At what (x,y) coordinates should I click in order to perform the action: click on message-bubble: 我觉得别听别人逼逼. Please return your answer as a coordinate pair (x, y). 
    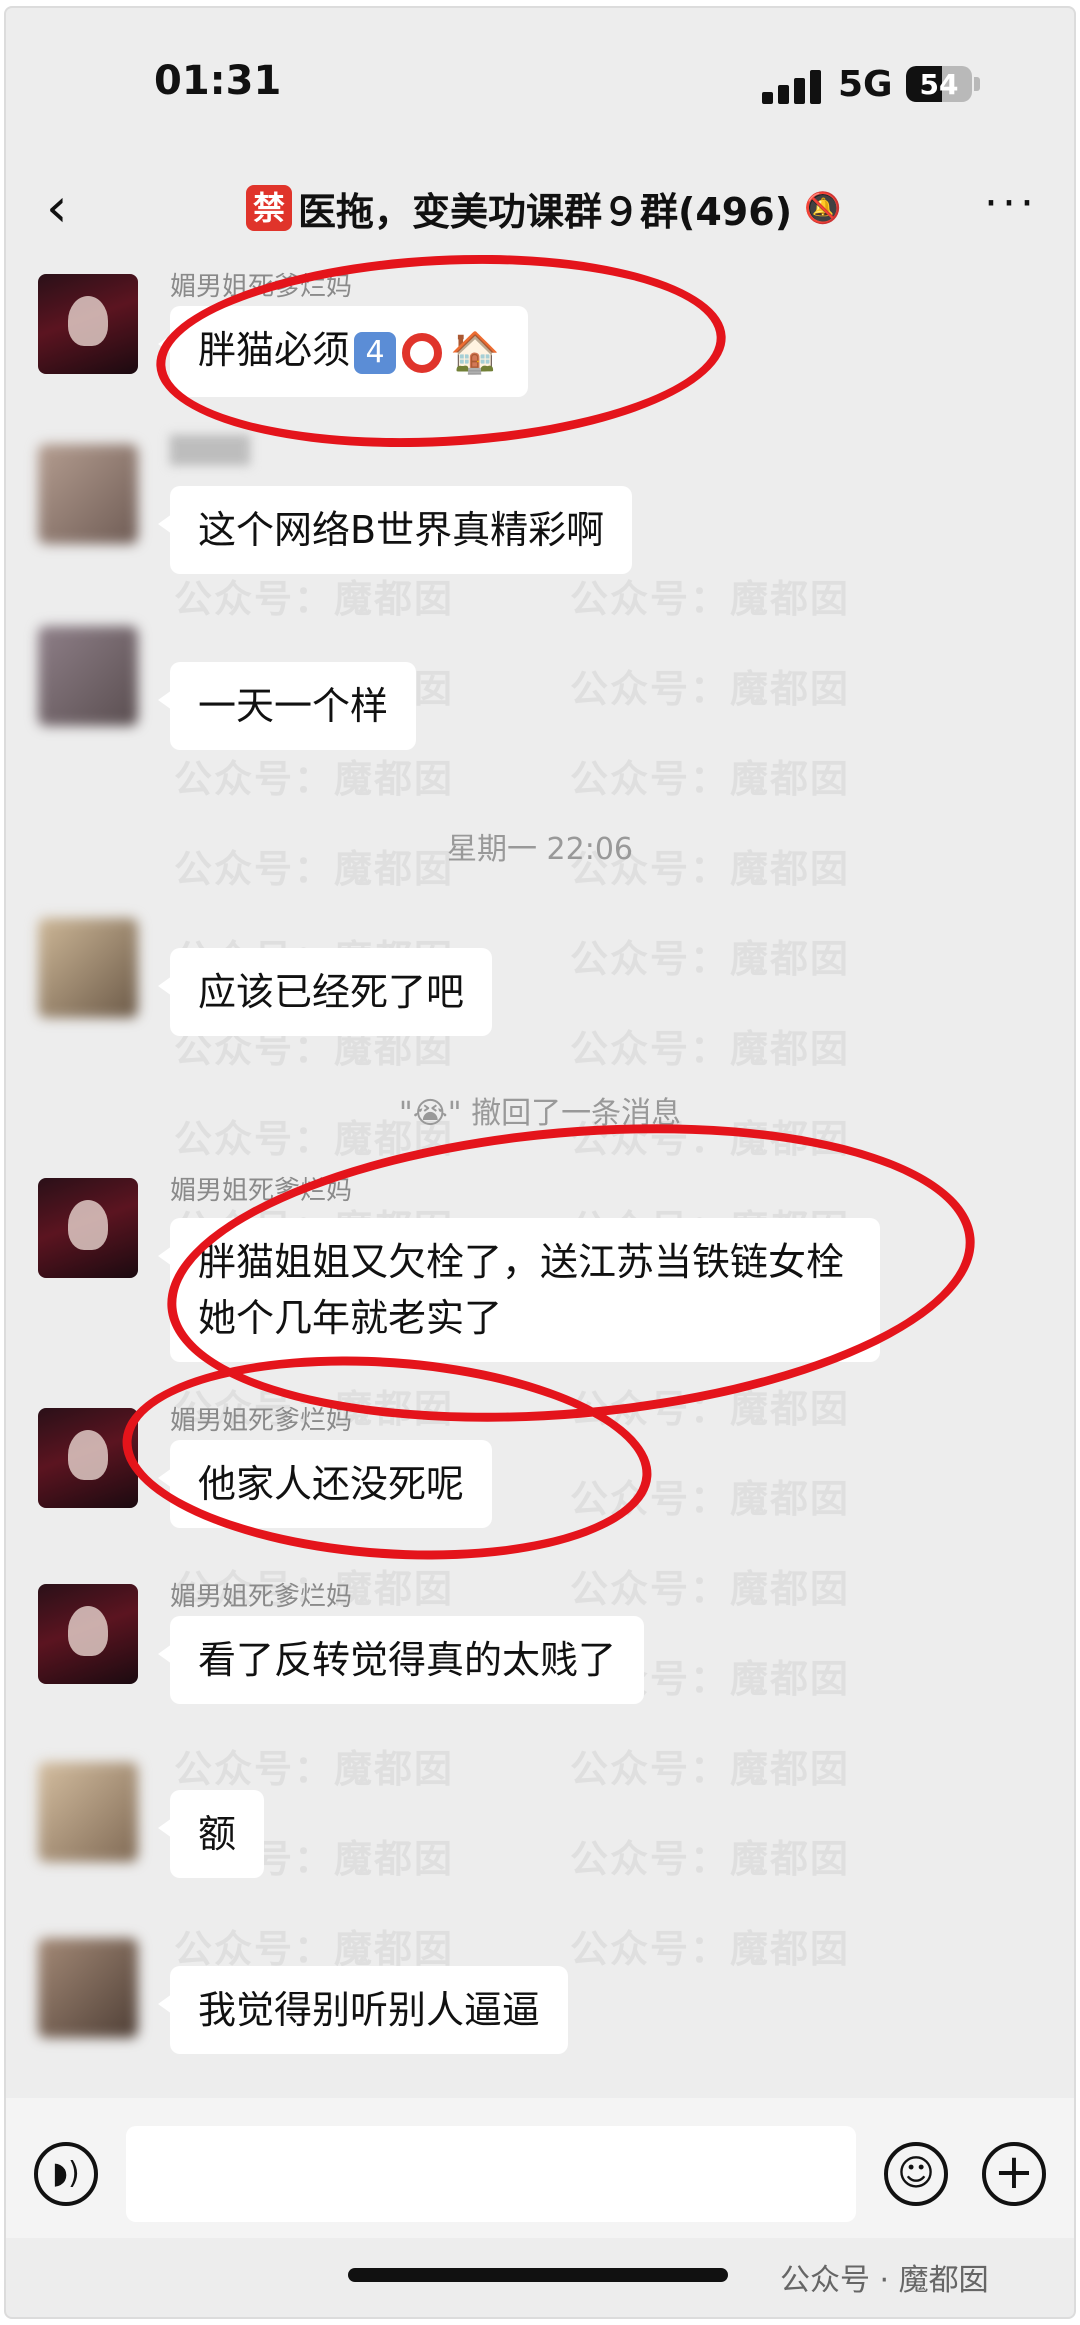
    Looking at the image, I should click on (363, 2010).